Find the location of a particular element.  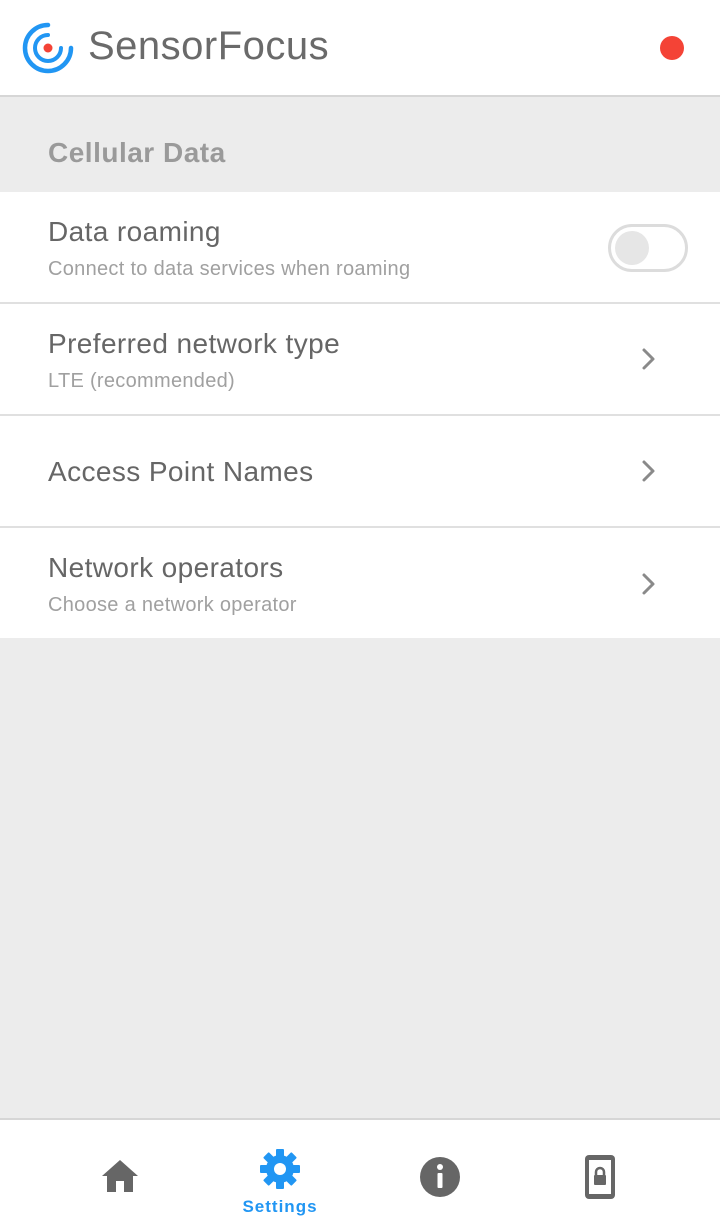

home-icon is located at coordinates (120, 1176).